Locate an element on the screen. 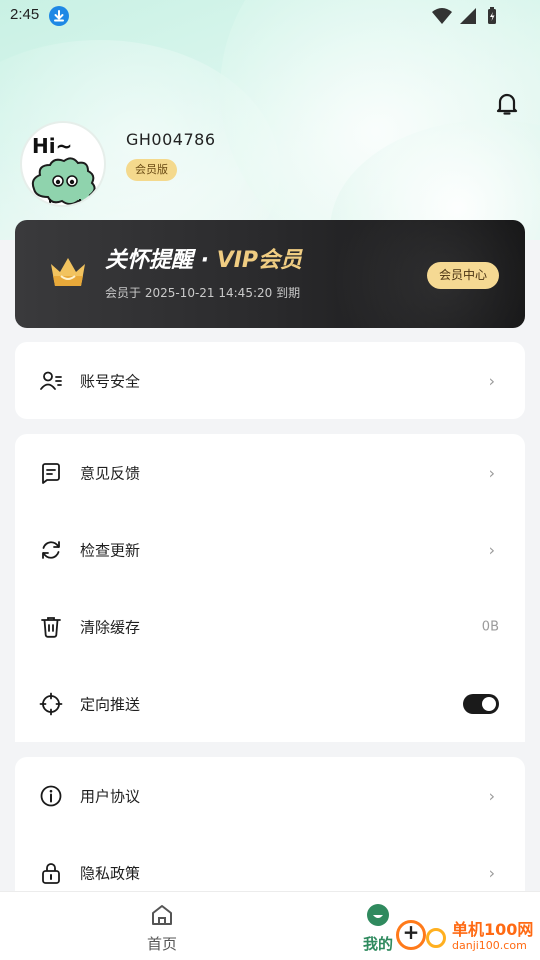  signal-icon is located at coordinates (468, 16).